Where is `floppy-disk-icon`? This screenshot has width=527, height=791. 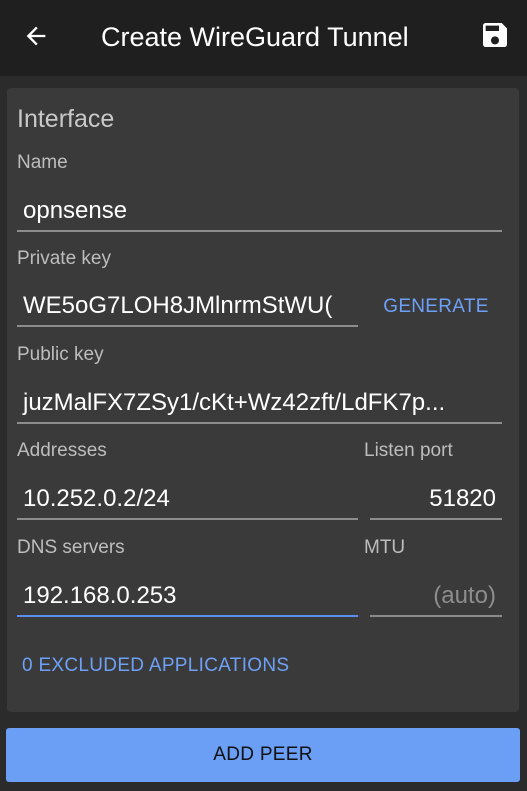
floppy-disk-icon is located at coordinates (495, 35).